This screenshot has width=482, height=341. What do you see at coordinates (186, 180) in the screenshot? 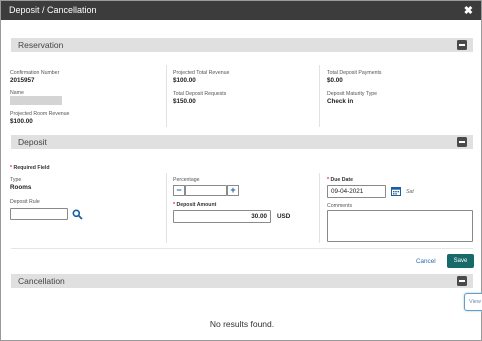
I see `percentage-label: Percentage` at bounding box center [186, 180].